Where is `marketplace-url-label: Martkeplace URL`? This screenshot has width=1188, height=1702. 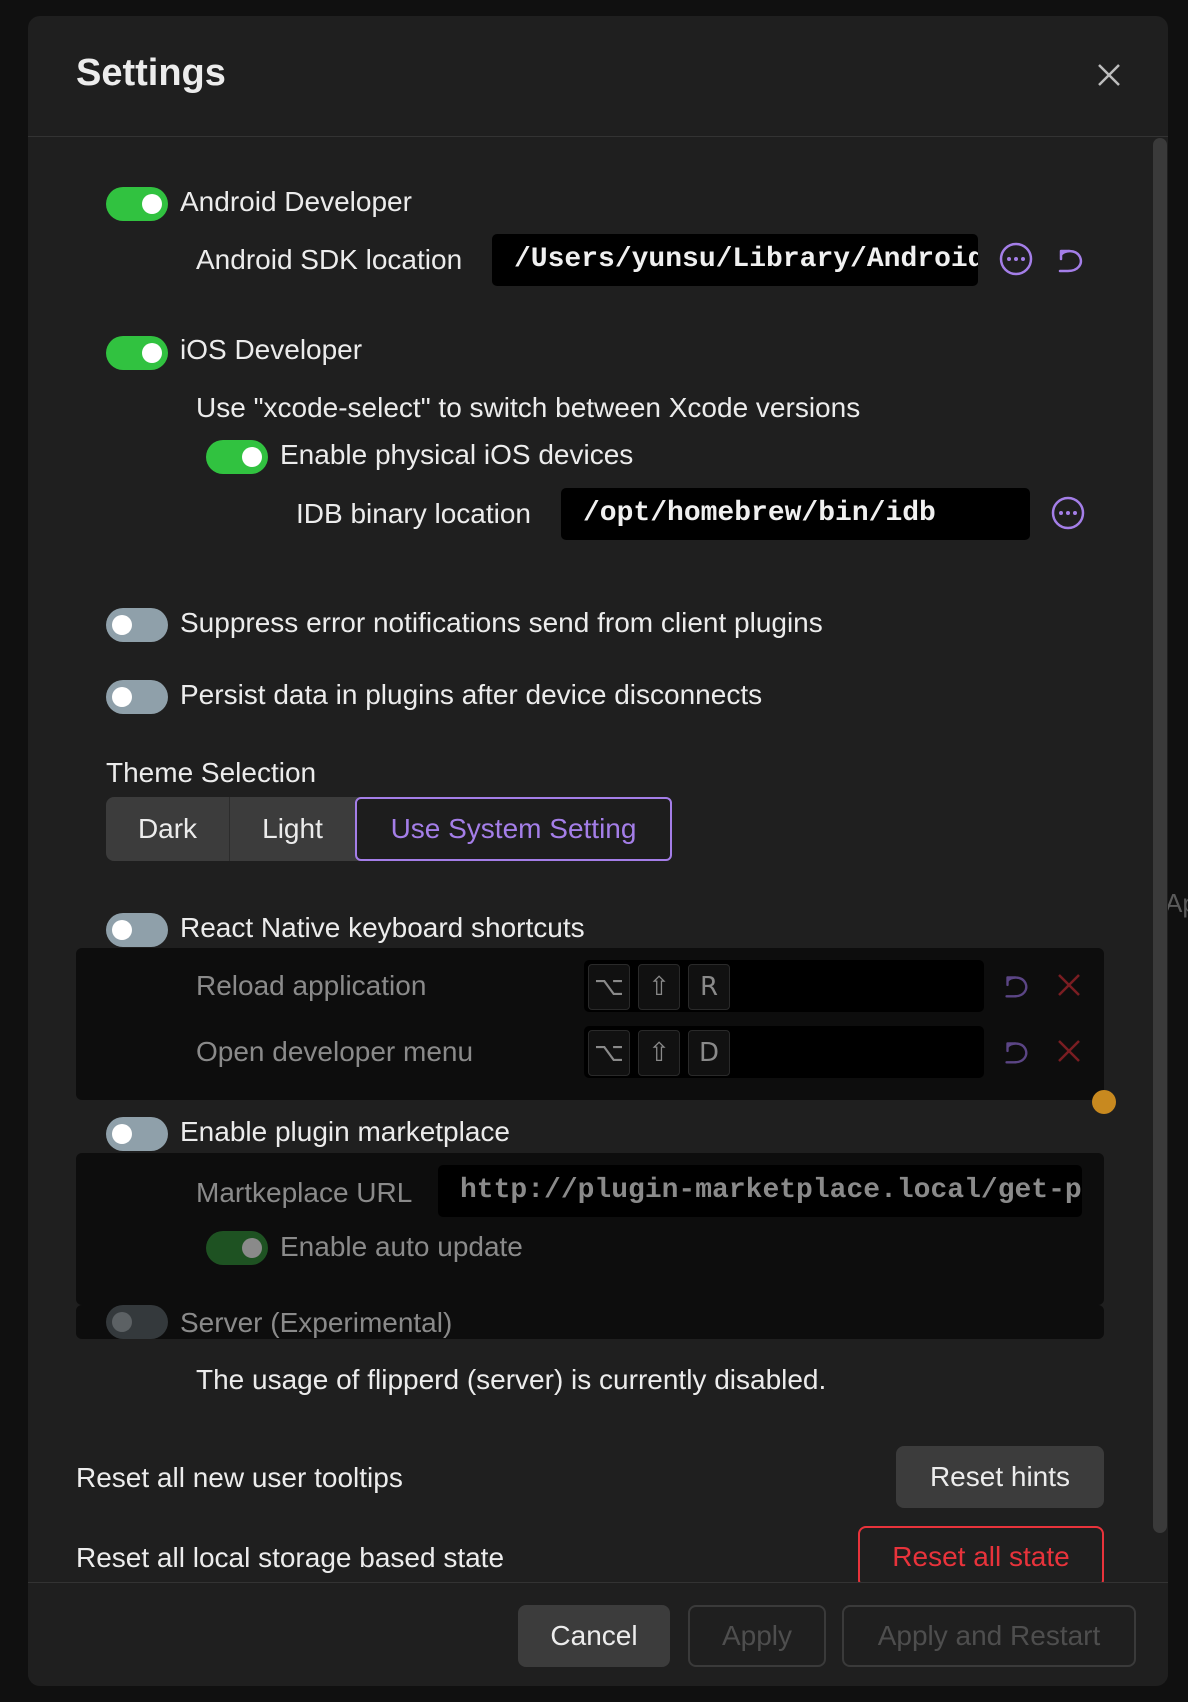 marketplace-url-label: Martkeplace URL is located at coordinates (304, 1192).